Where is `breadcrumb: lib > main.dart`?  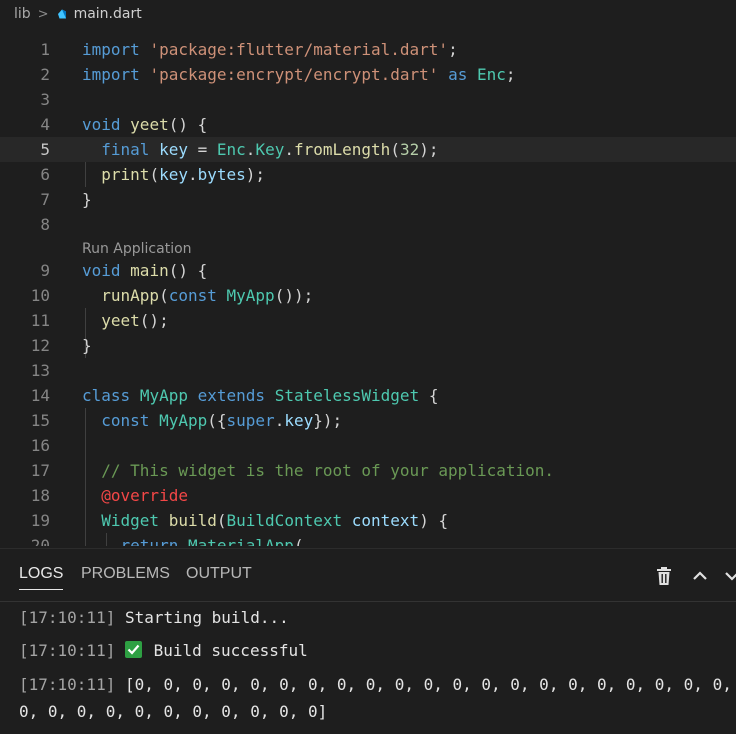 breadcrumb: lib > main.dart is located at coordinates (368, 14).